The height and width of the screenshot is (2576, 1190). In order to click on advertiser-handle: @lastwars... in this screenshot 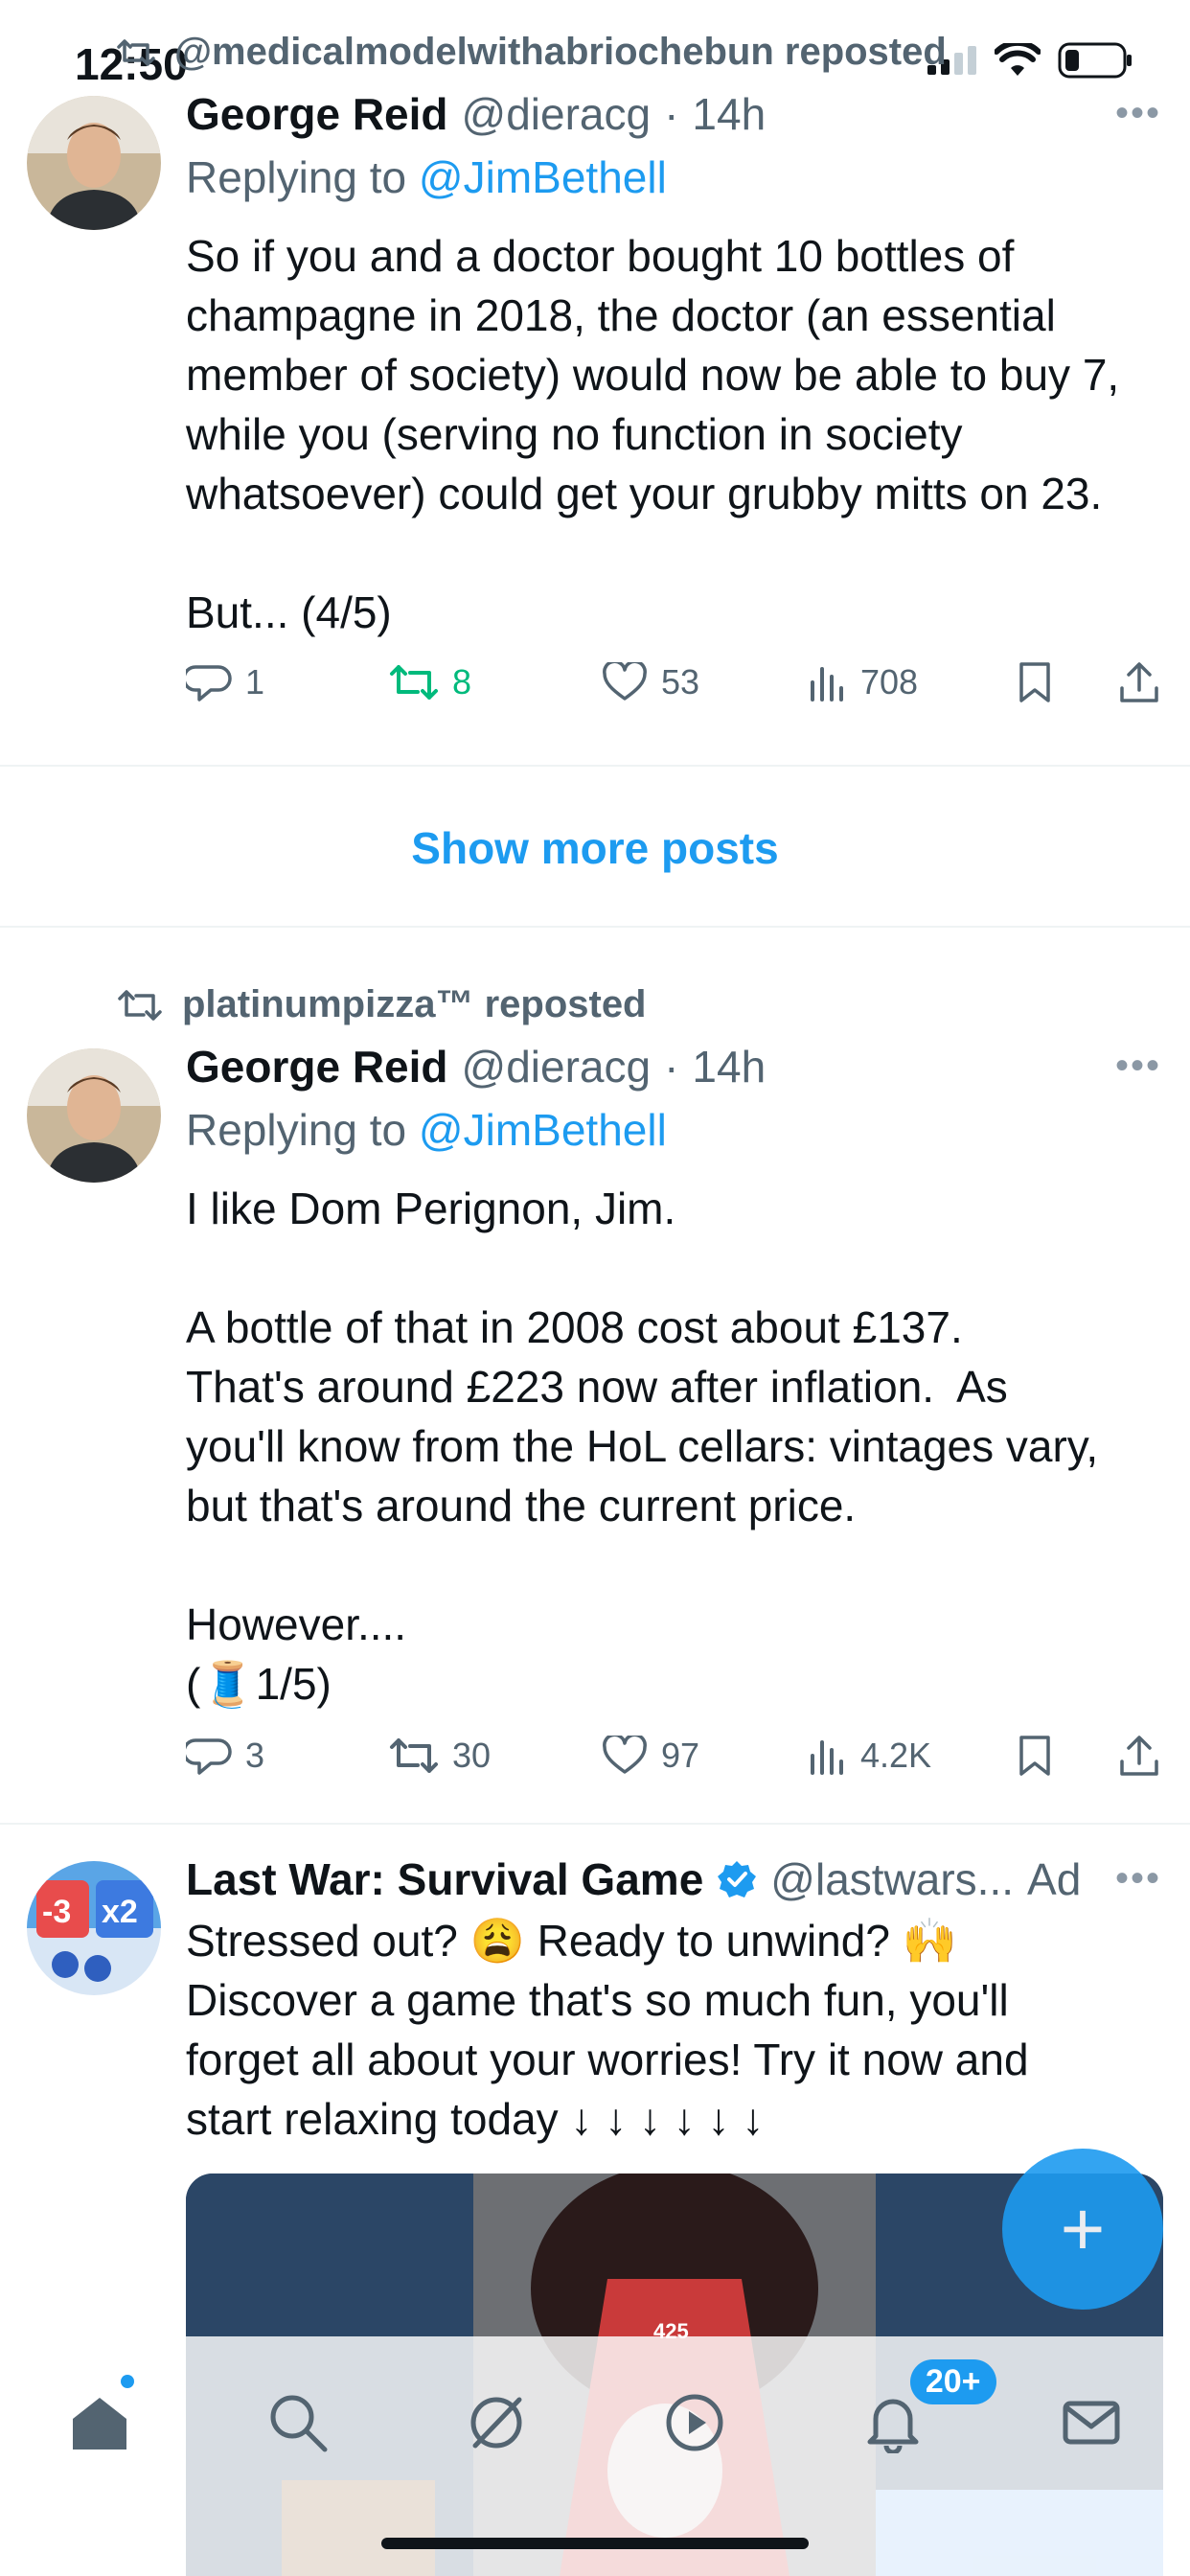, I will do `click(892, 1879)`.